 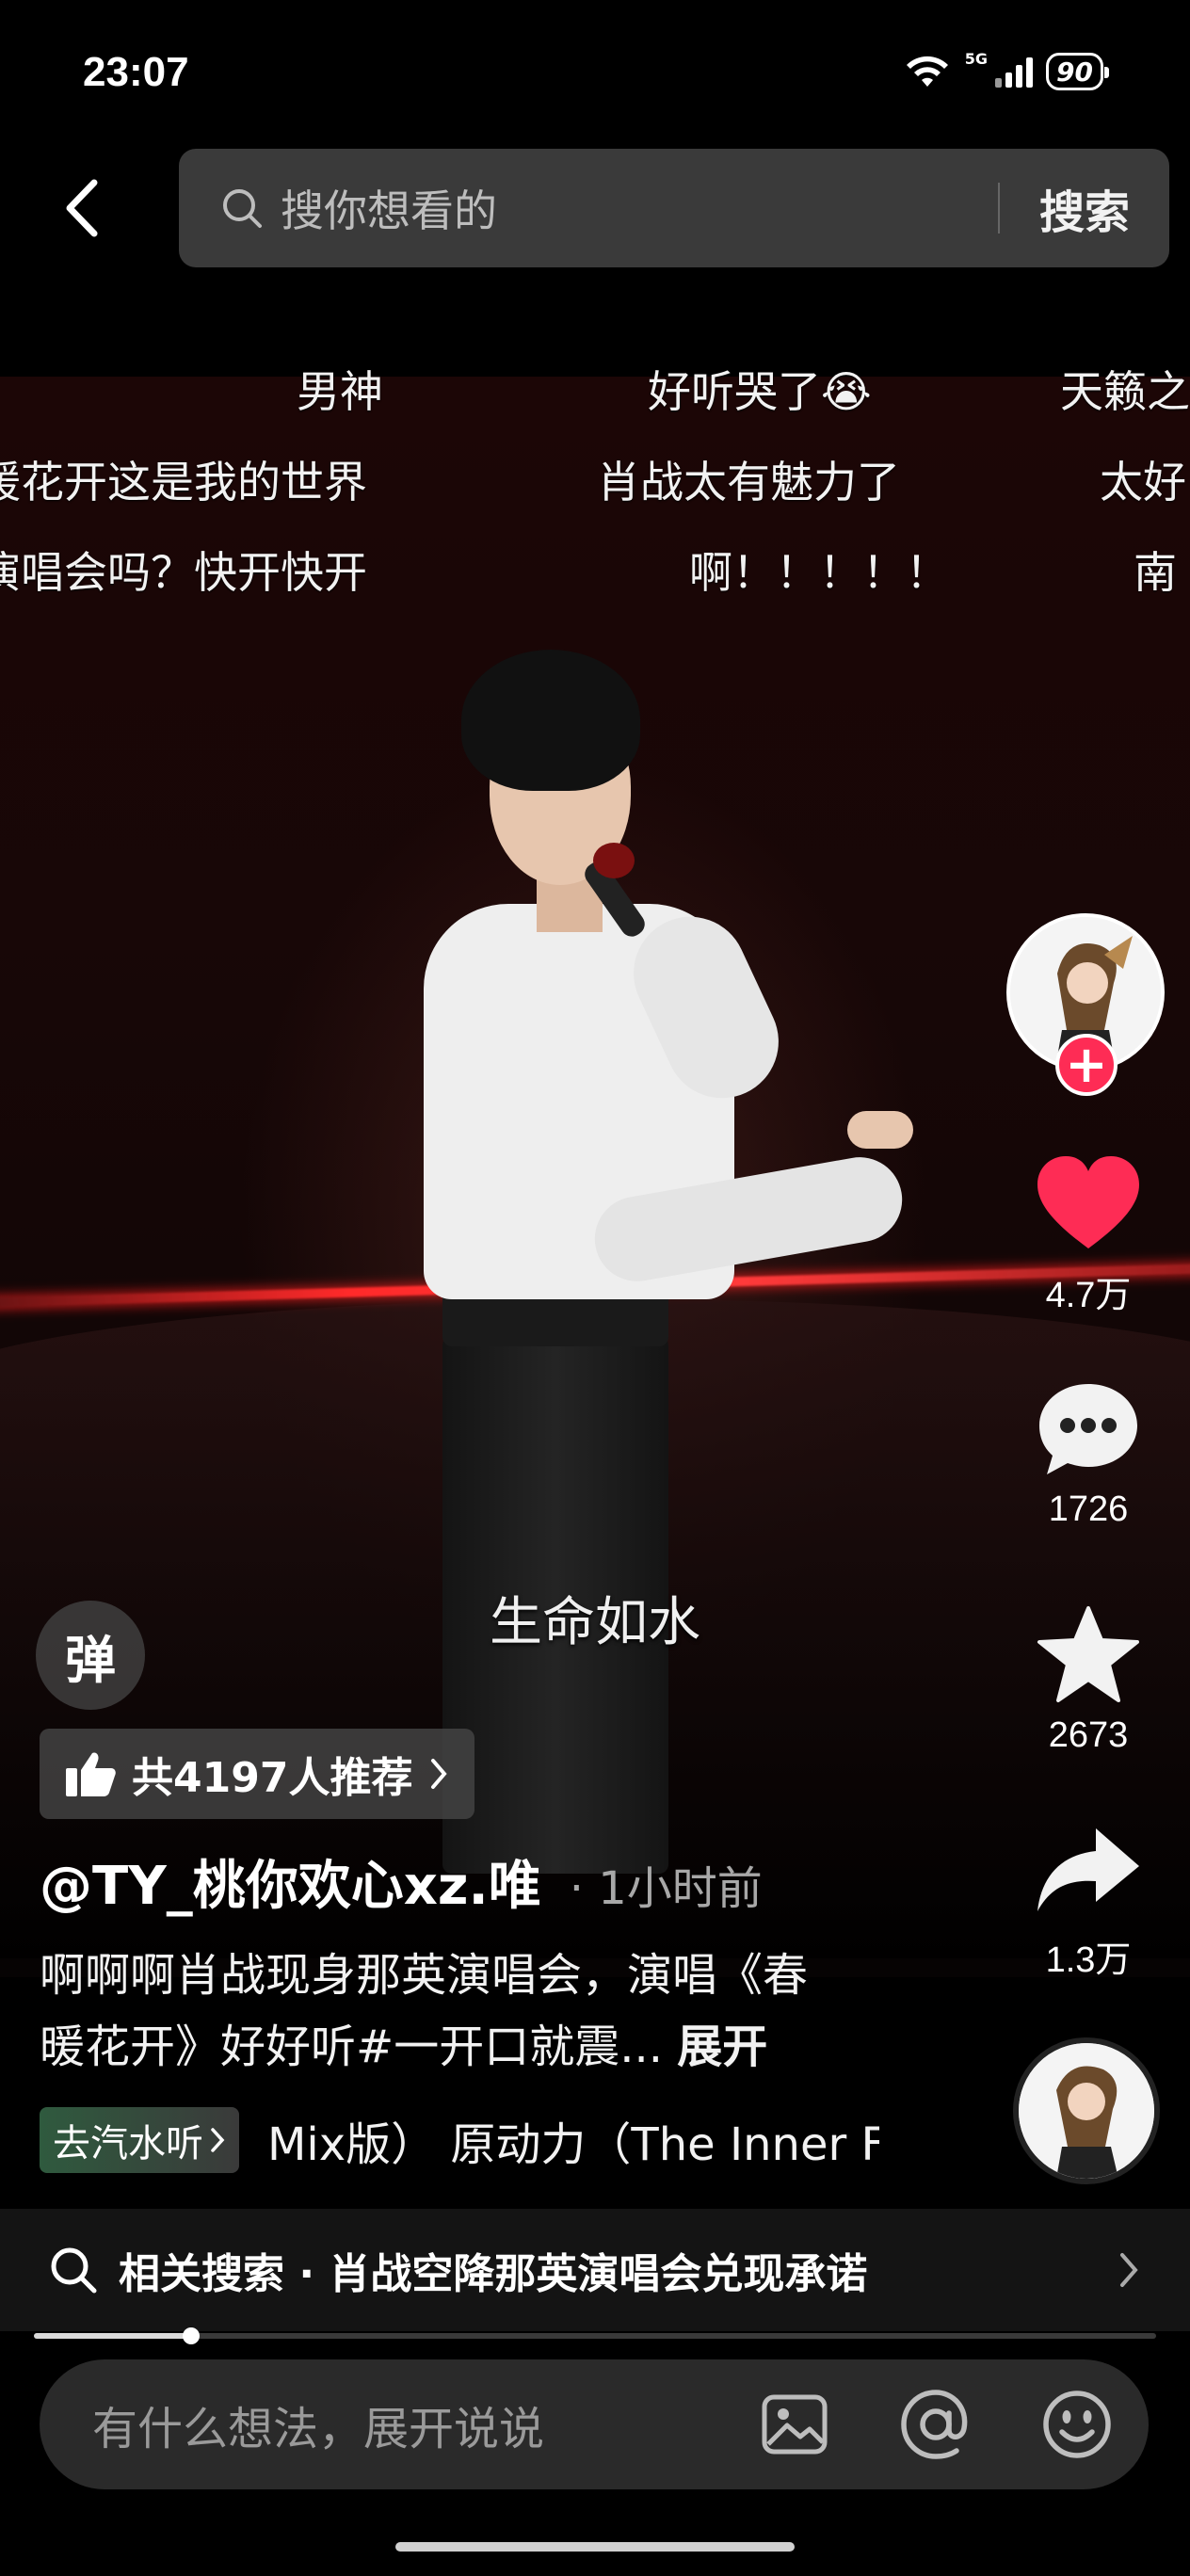 What do you see at coordinates (1088, 1509) in the screenshot?
I see `comment-count: 1726` at bounding box center [1088, 1509].